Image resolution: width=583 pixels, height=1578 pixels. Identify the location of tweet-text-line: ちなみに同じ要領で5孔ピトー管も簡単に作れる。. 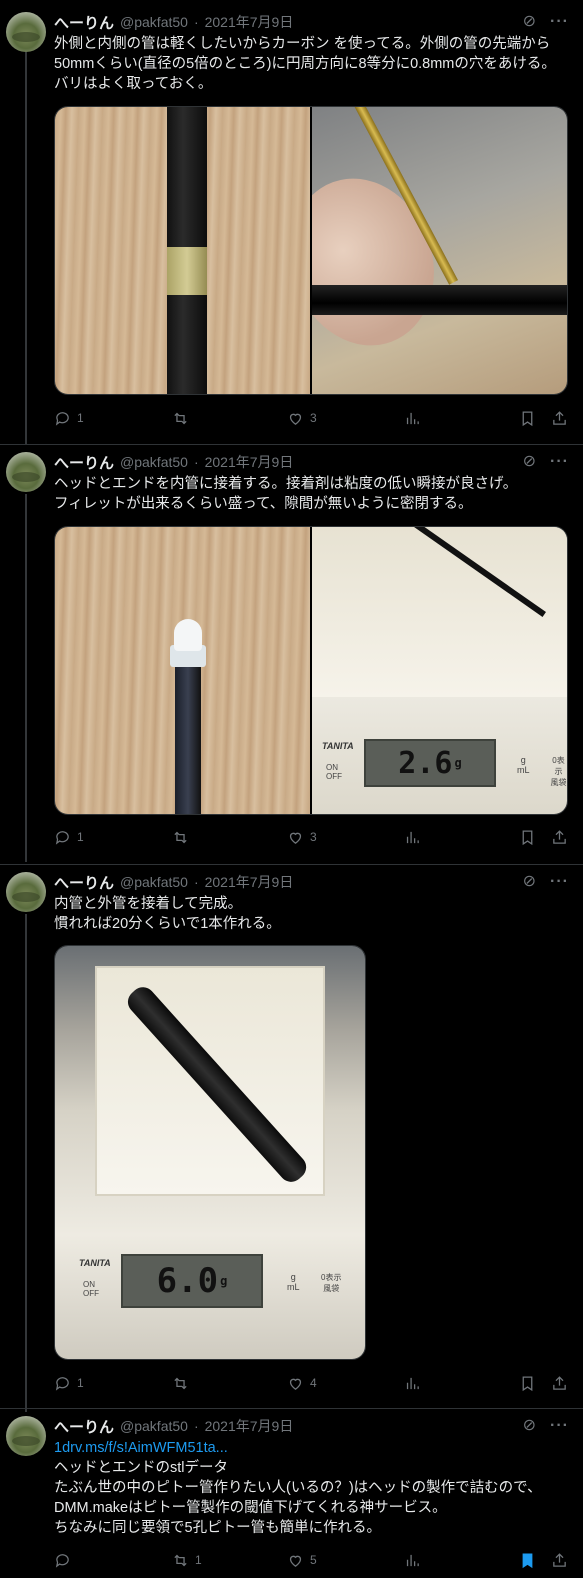
(218, 1528).